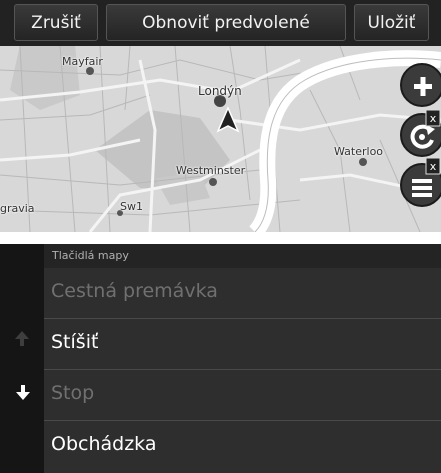 The height and width of the screenshot is (473, 441). What do you see at coordinates (242, 293) in the screenshot?
I see `list-item-traffic: Cestná premávka` at bounding box center [242, 293].